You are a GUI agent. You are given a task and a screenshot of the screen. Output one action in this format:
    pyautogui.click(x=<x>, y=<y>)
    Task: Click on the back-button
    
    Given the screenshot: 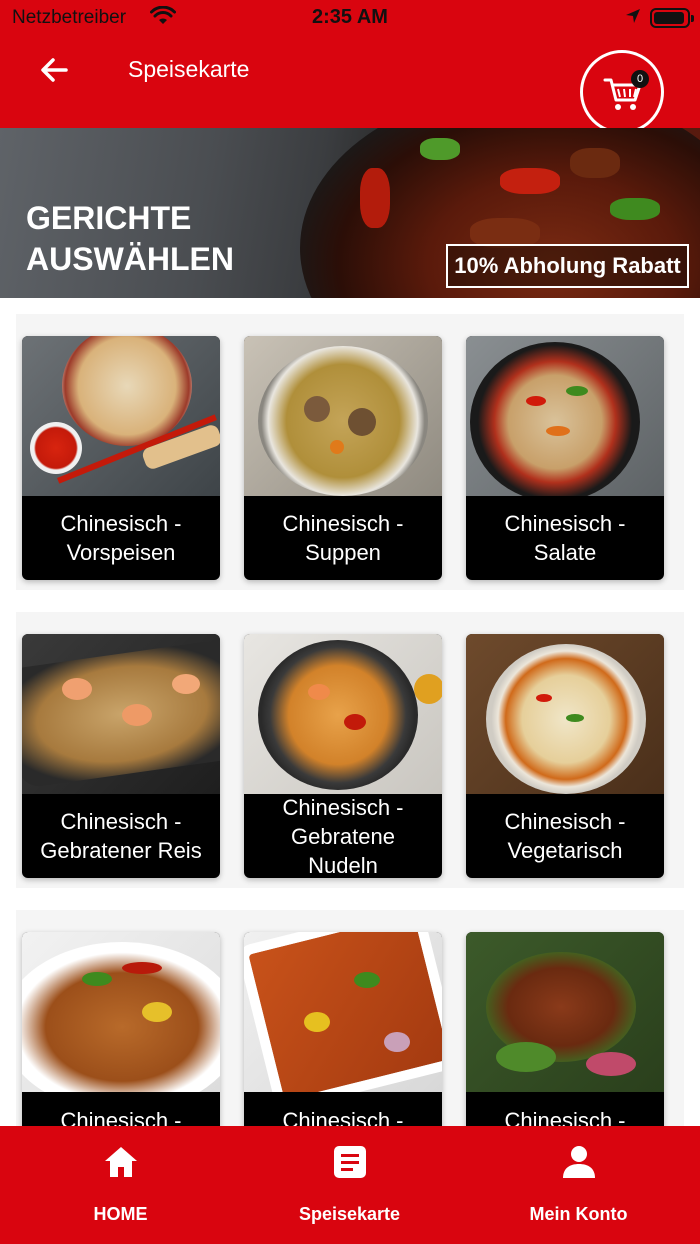 What is the action you would take?
    pyautogui.click(x=54, y=70)
    